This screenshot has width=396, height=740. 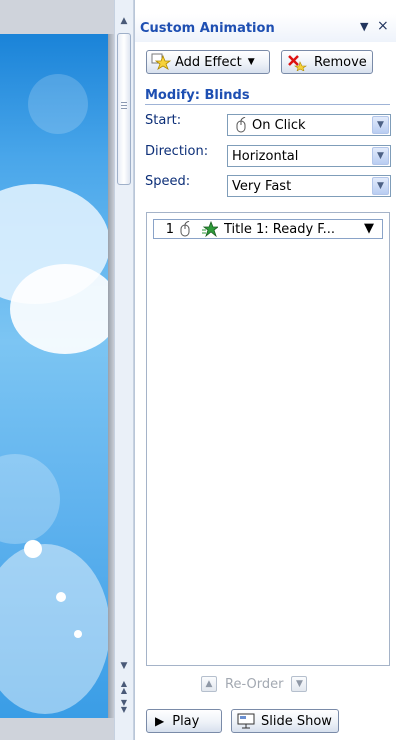 What do you see at coordinates (160, 721) in the screenshot?
I see `play-icon: ▶` at bounding box center [160, 721].